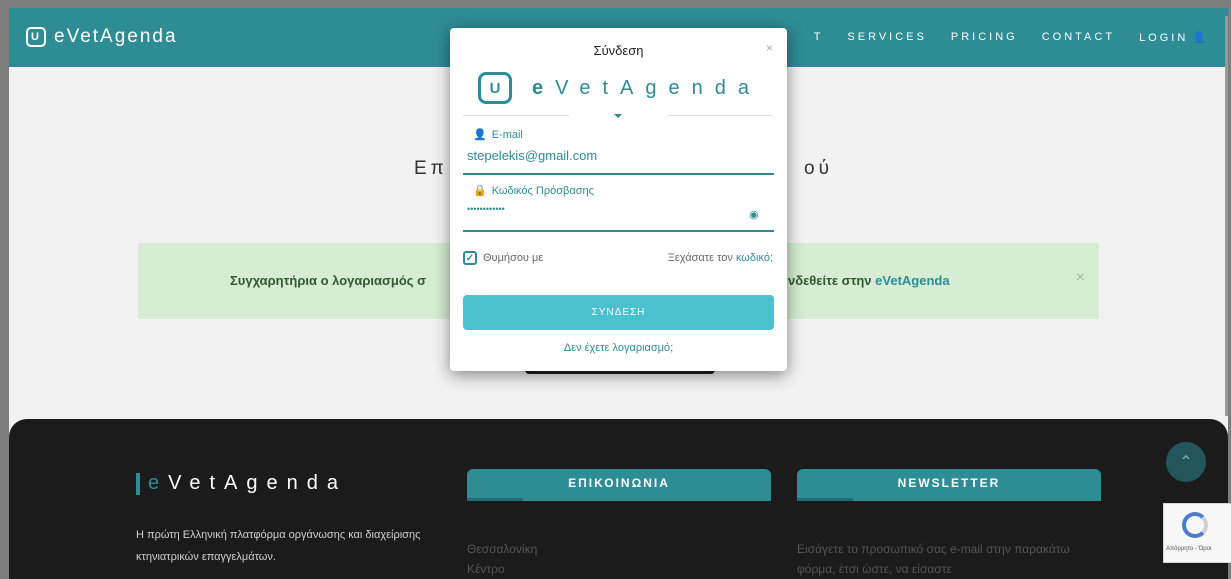  What do you see at coordinates (658, 87) in the screenshot?
I see `modal-logo-rest: VetAgenda` at bounding box center [658, 87].